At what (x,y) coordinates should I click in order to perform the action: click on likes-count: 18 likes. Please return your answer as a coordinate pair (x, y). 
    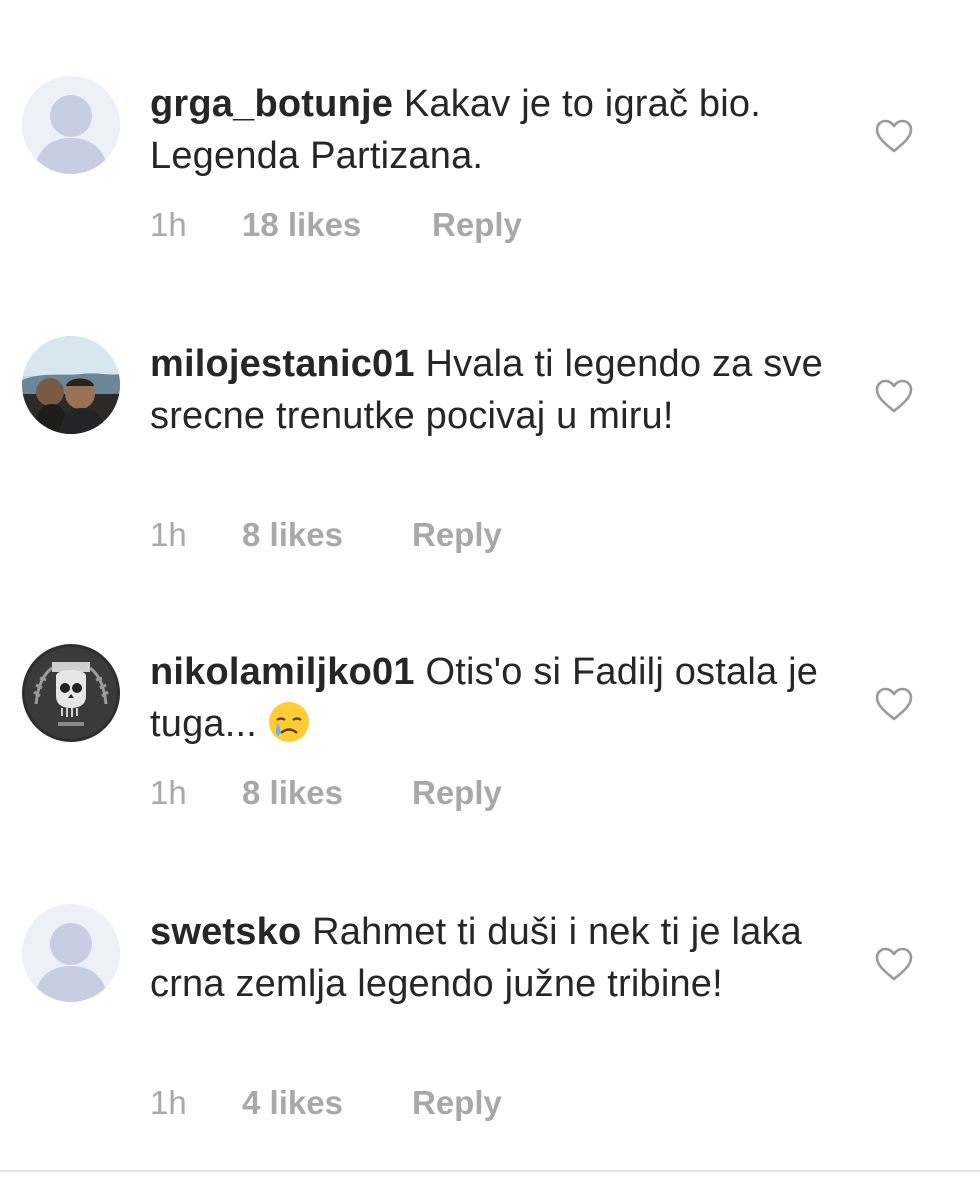
    Looking at the image, I should click on (337, 225).